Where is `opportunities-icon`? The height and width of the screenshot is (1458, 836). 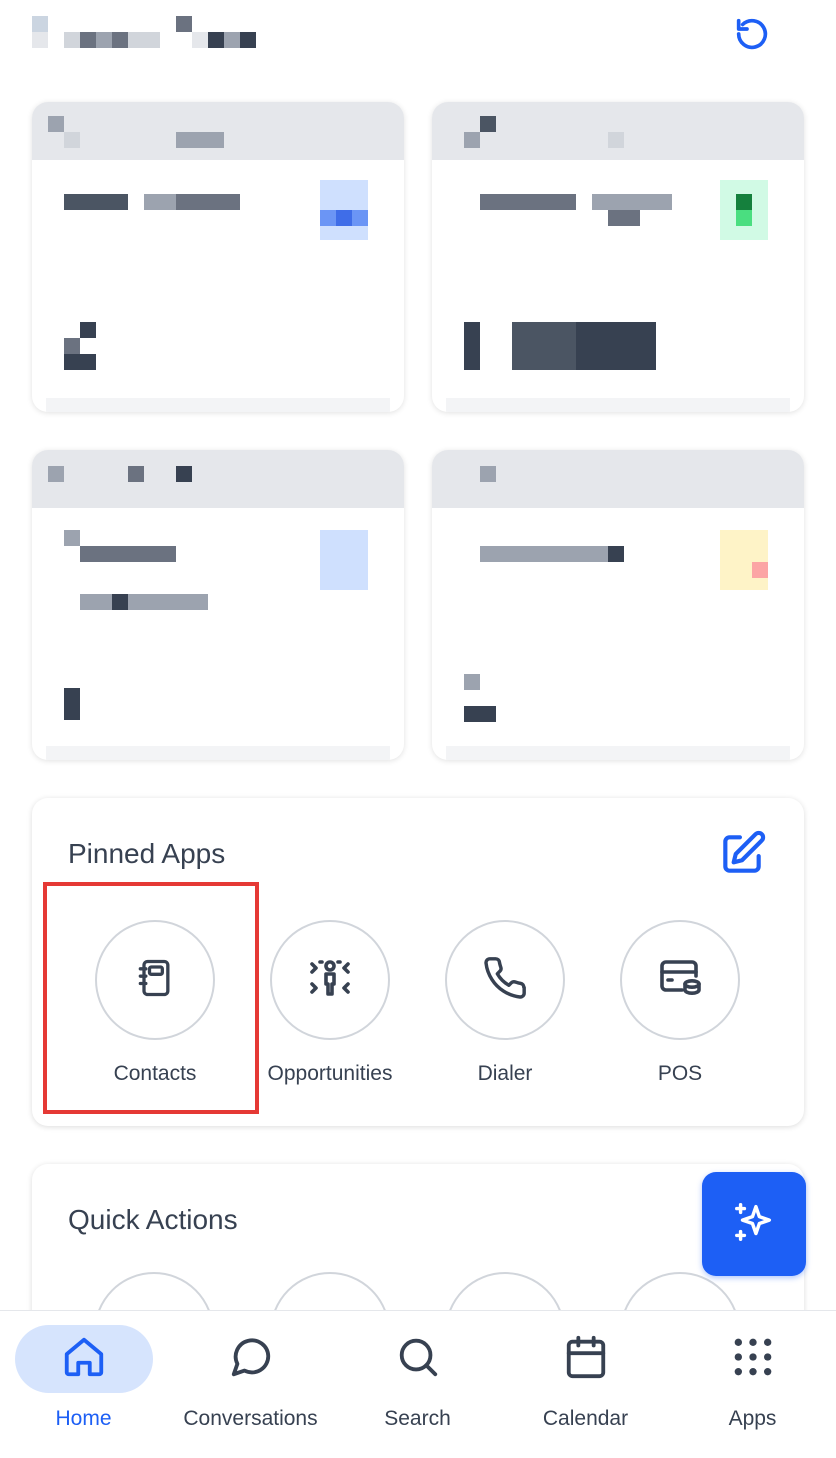
opportunities-icon is located at coordinates (330, 980).